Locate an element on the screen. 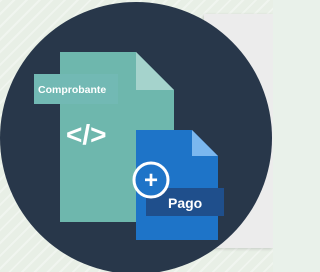 The image size is (320, 272). code-brackets-icon: </> is located at coordinates (86, 134).